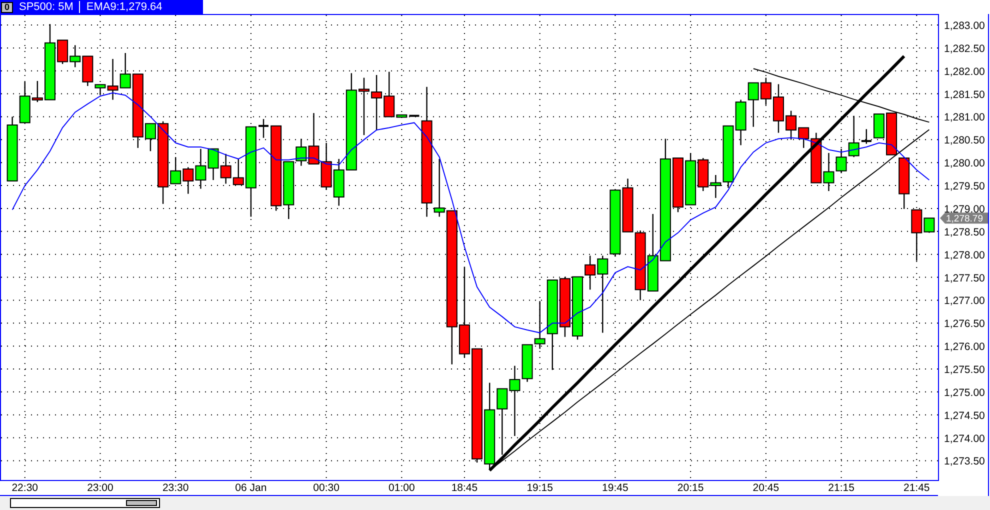  I want to click on axis-label: 1,282.00, so click(964, 72).